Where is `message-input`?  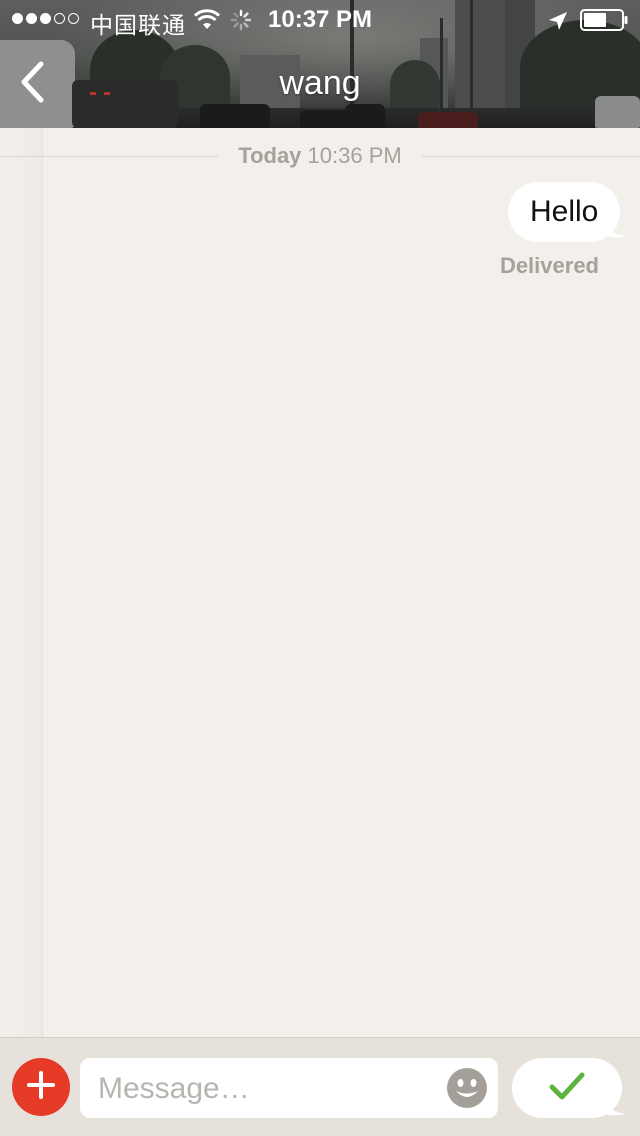 message-input is located at coordinates (268, 1089).